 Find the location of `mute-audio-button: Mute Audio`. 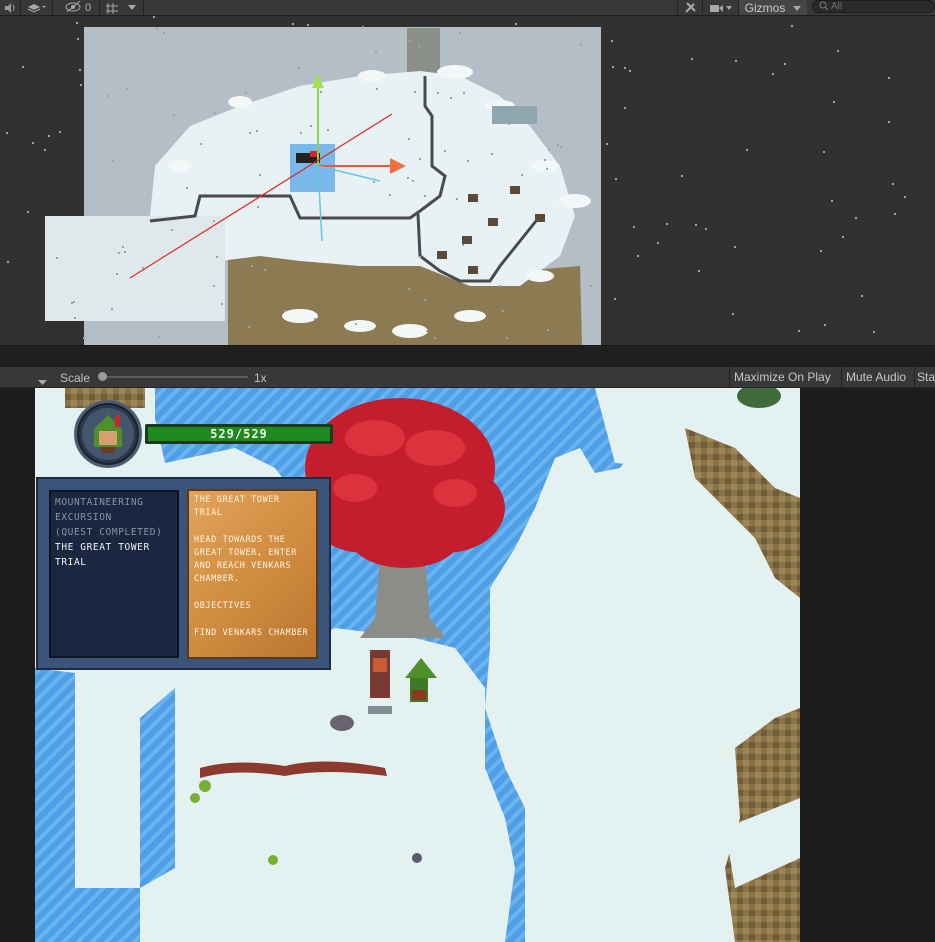

mute-audio-button: Mute Audio is located at coordinates (877, 377).